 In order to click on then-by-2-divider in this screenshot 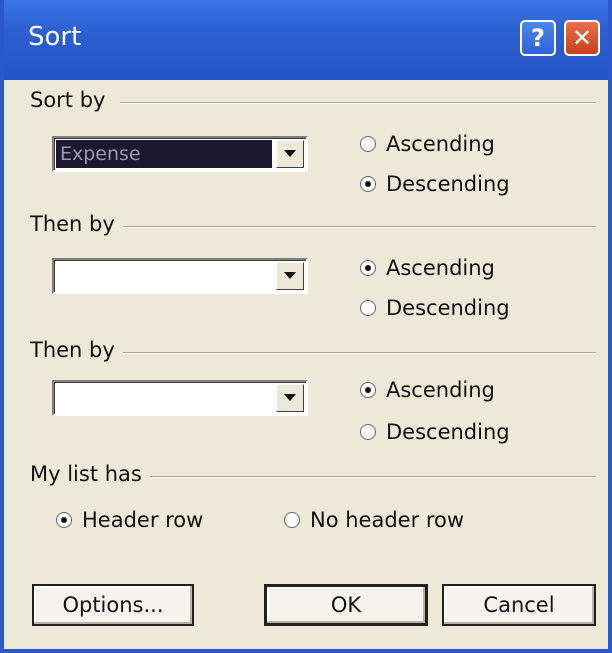, I will do `click(358, 353)`.